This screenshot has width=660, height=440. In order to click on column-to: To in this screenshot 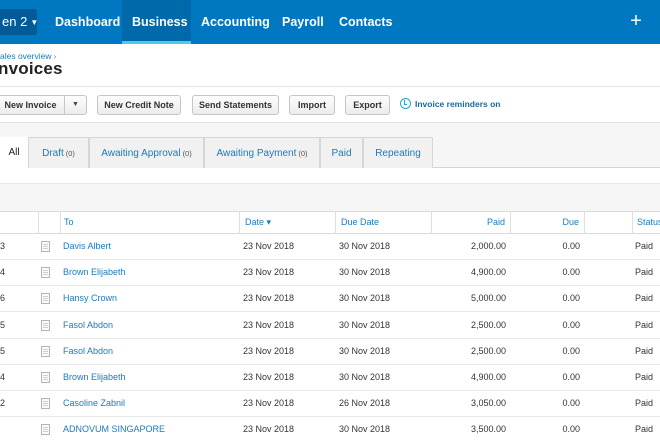, I will do `click(69, 222)`.